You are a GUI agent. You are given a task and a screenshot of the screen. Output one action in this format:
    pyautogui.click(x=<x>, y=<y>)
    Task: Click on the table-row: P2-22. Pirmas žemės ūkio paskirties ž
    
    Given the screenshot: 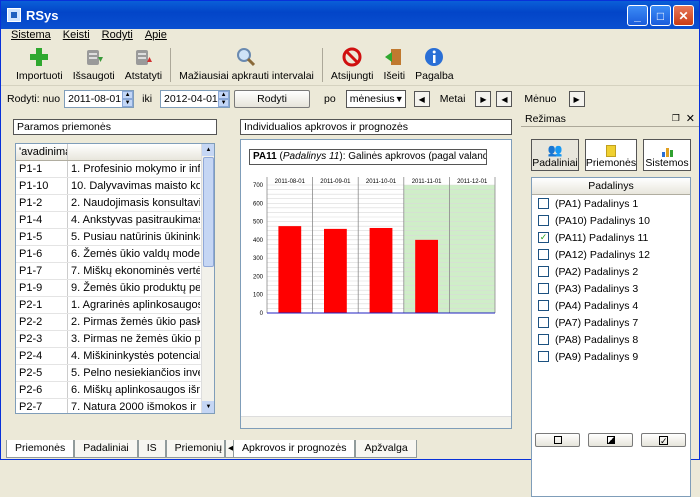 What is the action you would take?
    pyautogui.click(x=115, y=322)
    